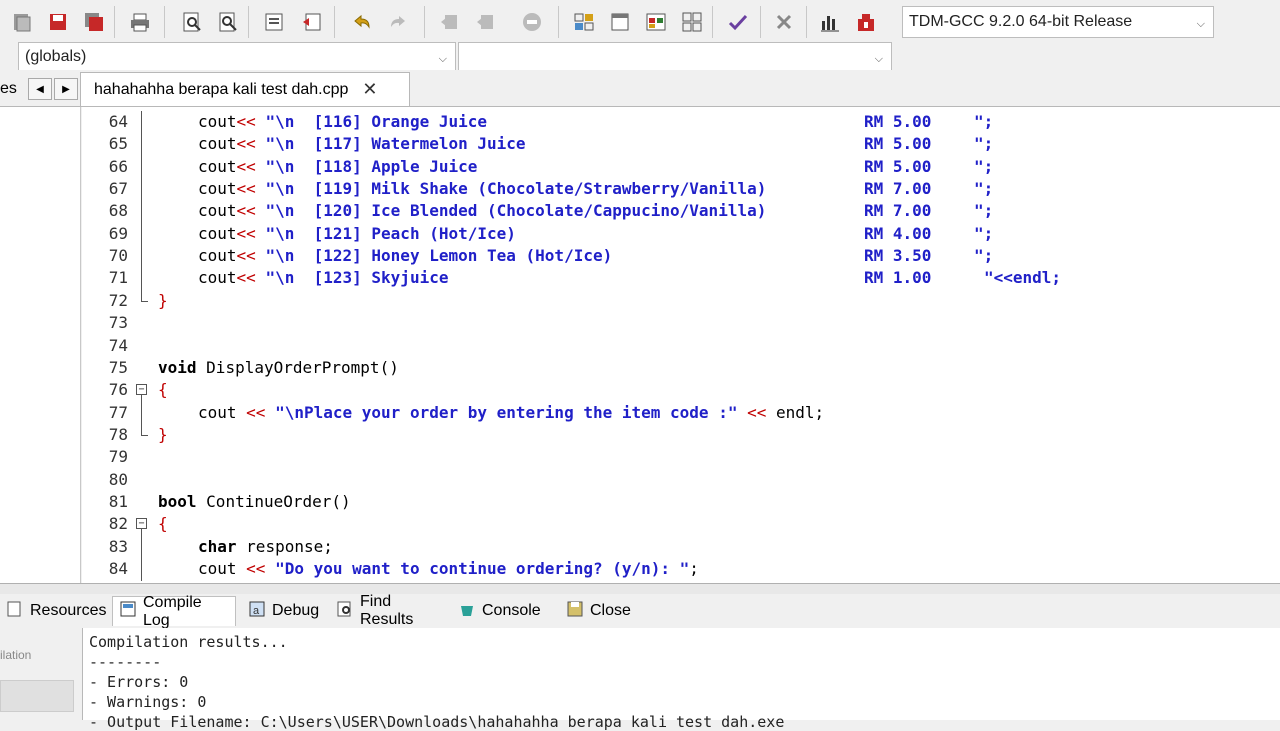 This screenshot has height=731, width=1280. I want to click on line-number: 70, so click(118, 256).